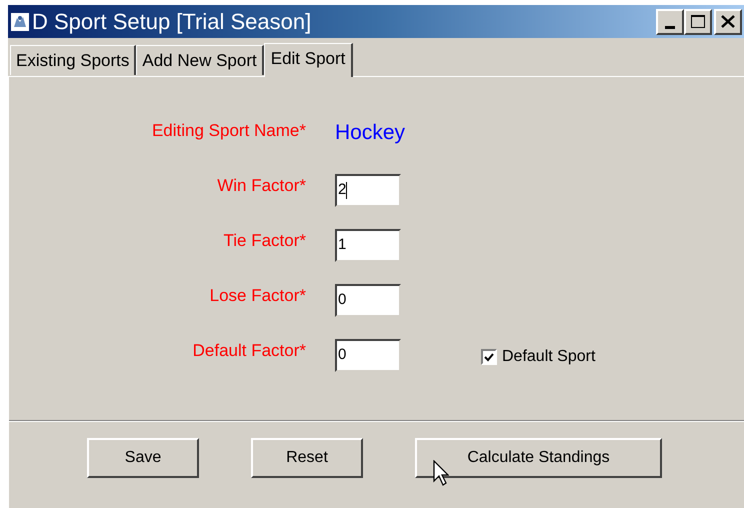  Describe the element at coordinates (370, 133) in the screenshot. I see `sport-name: Hockey` at that location.